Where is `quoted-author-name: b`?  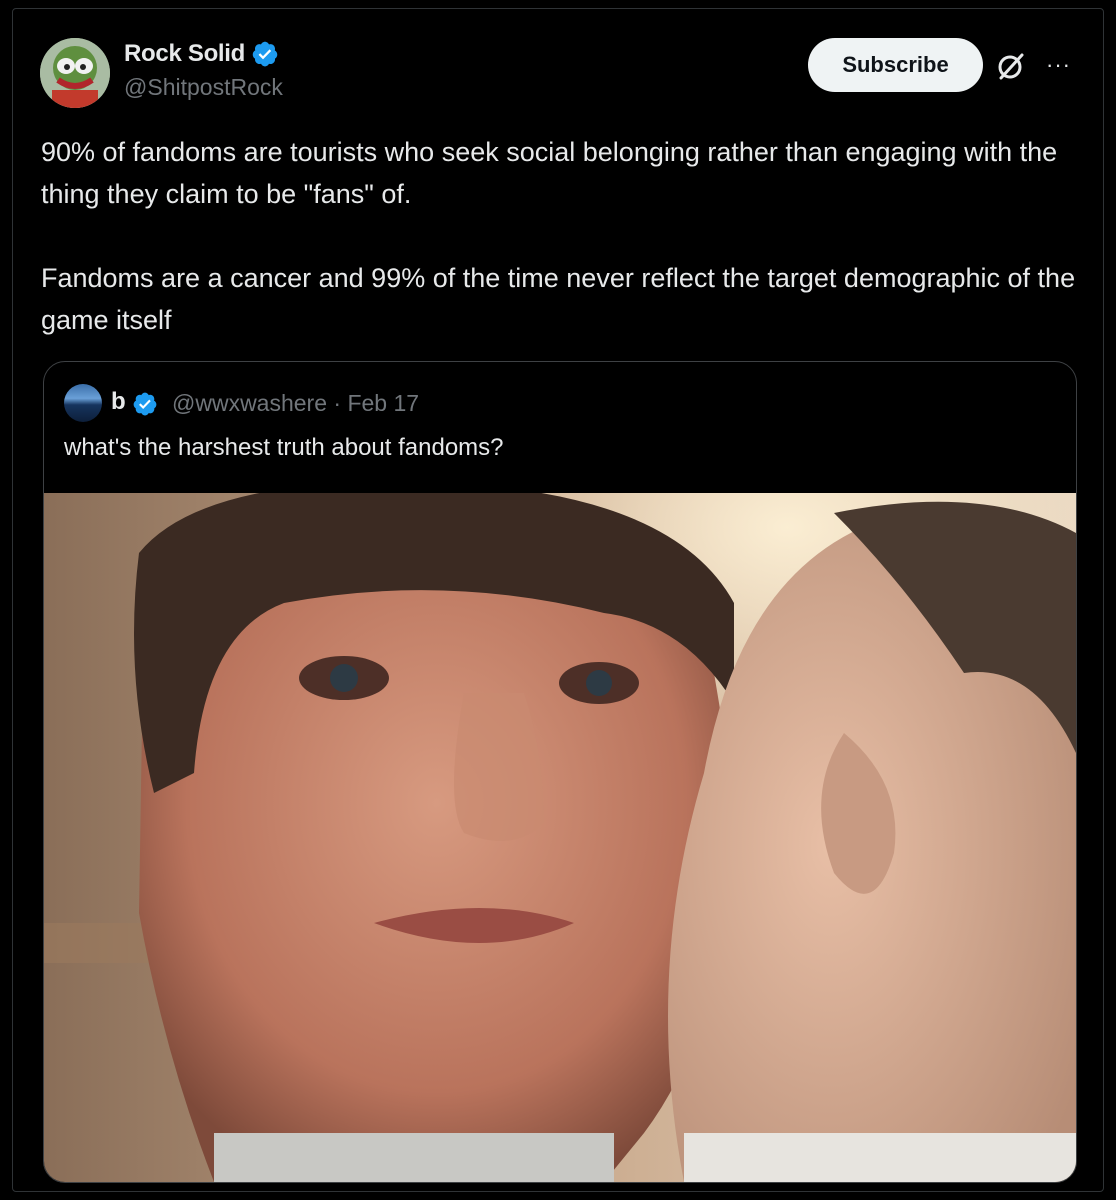
quoted-author-name: b is located at coordinates (118, 402).